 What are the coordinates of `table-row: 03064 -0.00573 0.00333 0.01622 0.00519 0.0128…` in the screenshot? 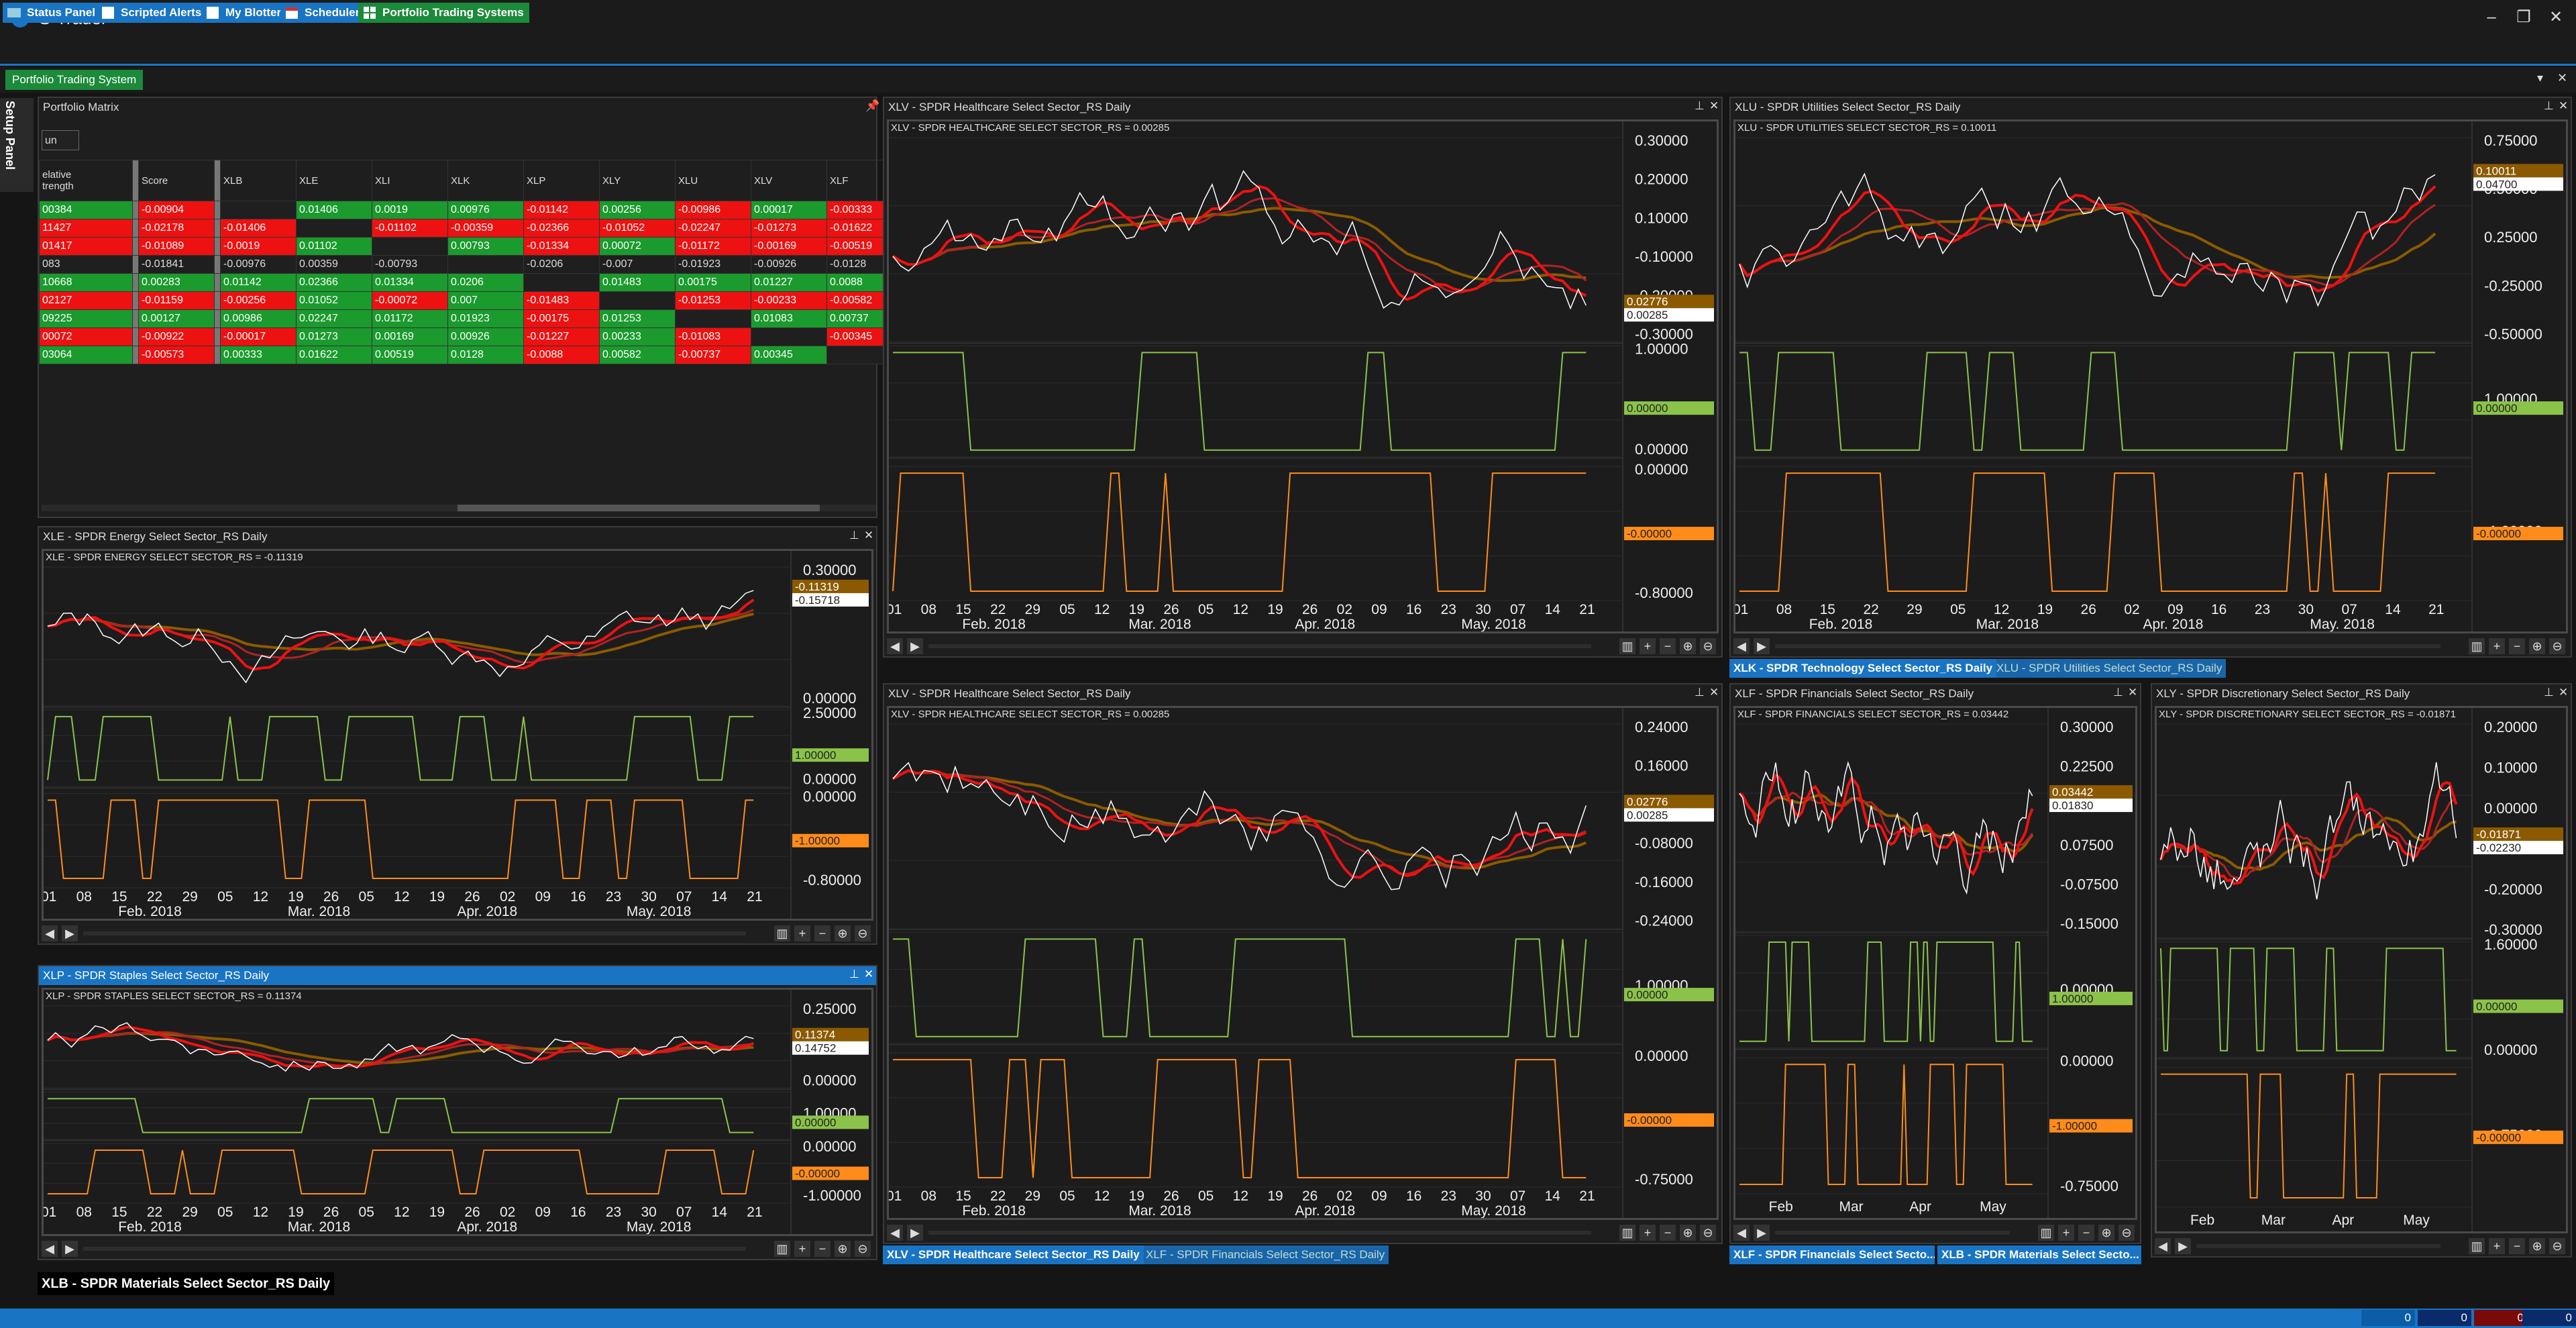 It's located at (471, 355).